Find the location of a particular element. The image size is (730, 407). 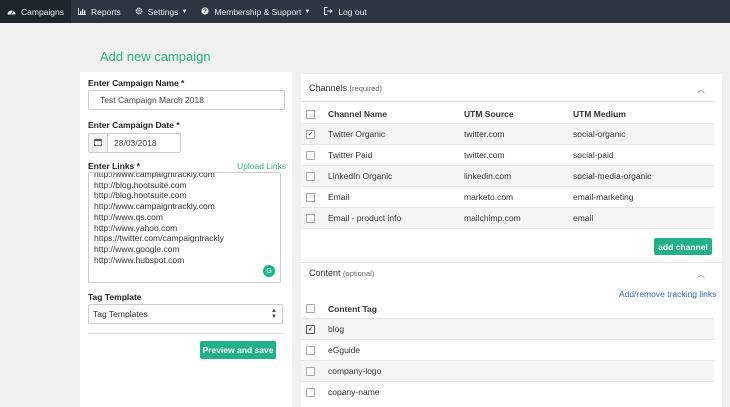

content-row: copany-name is located at coordinates (507, 391).